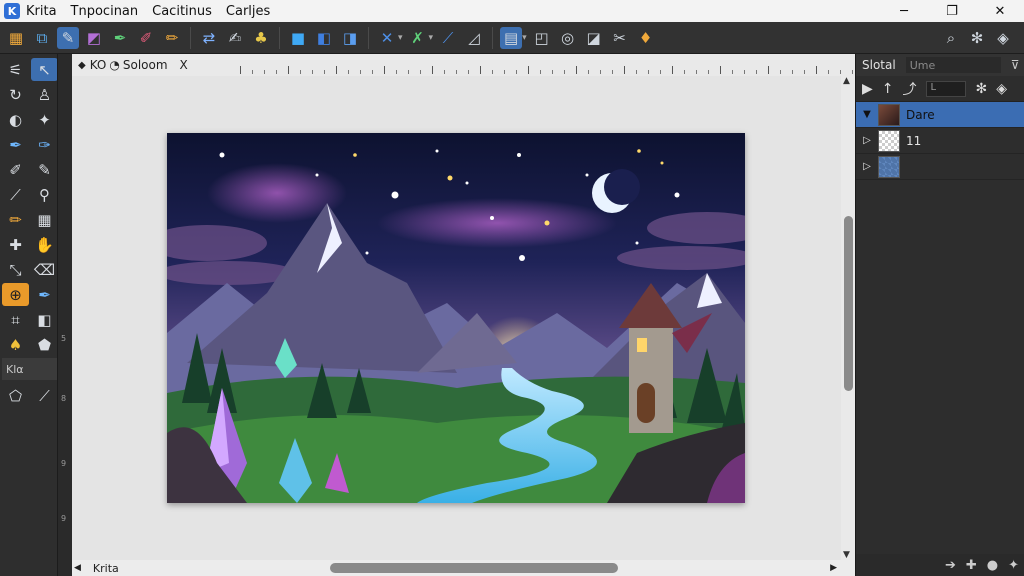 The height and width of the screenshot is (576, 1024). I want to click on frame-icon: ▤, so click(511, 37).